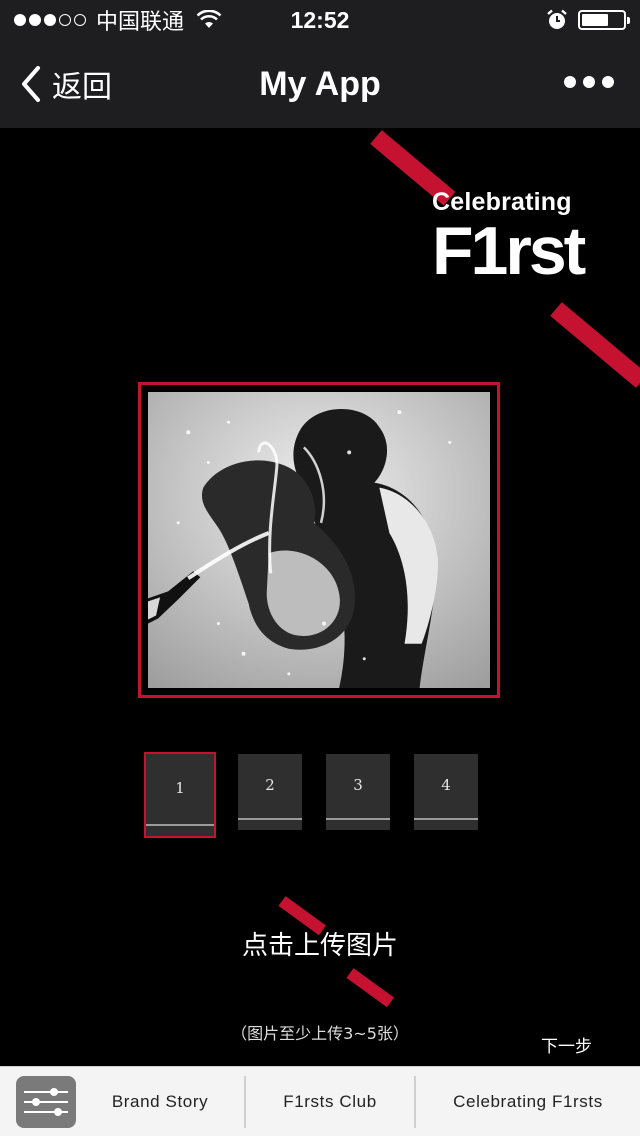 Image resolution: width=640 pixels, height=1136 pixels. I want to click on tab-celebrating-firsts: Celebrating F1rsts, so click(528, 1102).